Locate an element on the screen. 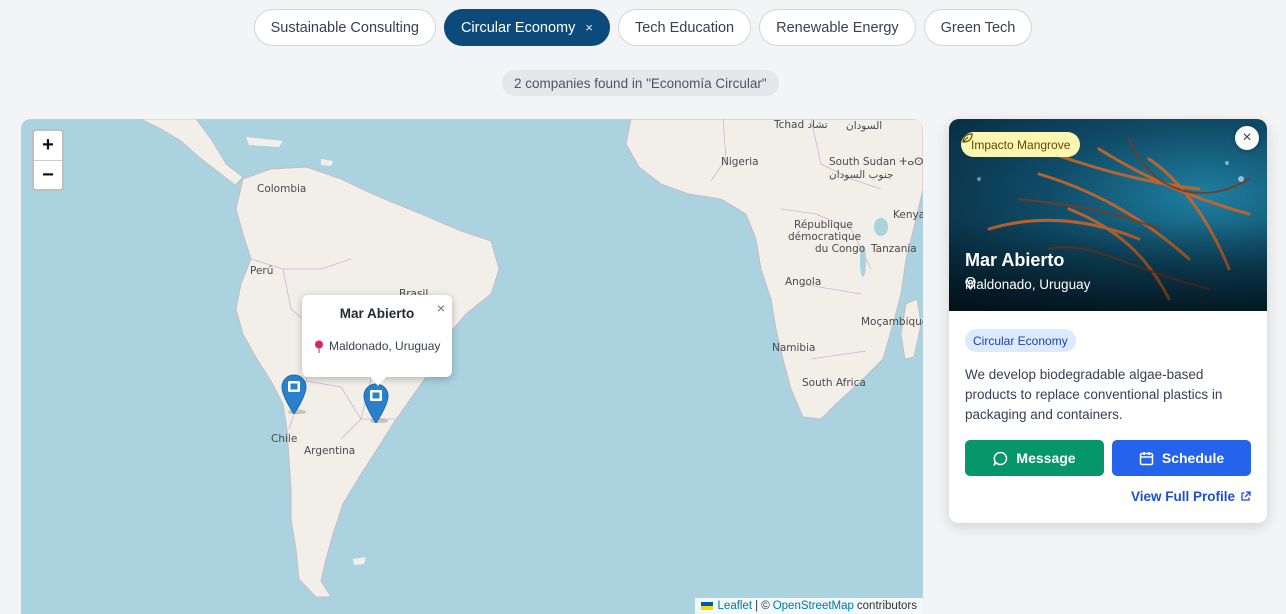  map-pin-icon is located at coordinates (970, 283).